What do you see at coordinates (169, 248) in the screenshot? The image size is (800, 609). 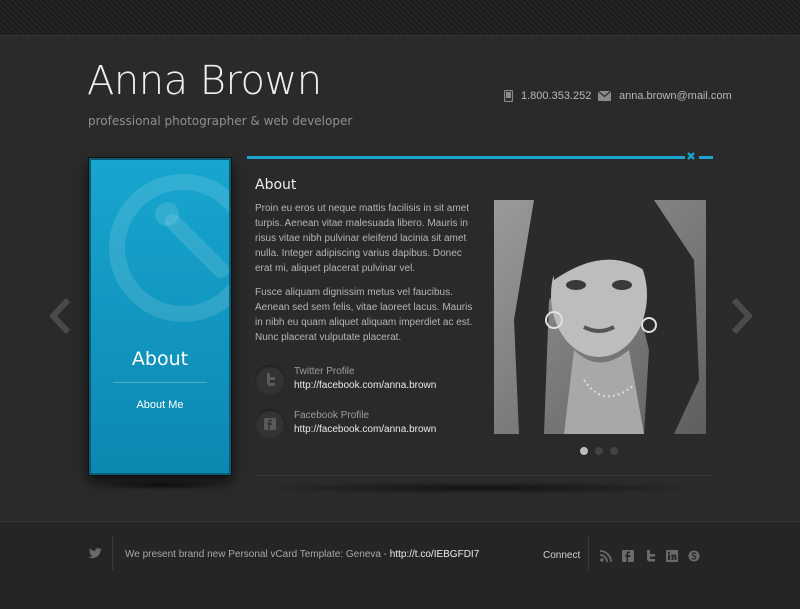 I see `clock-icon` at bounding box center [169, 248].